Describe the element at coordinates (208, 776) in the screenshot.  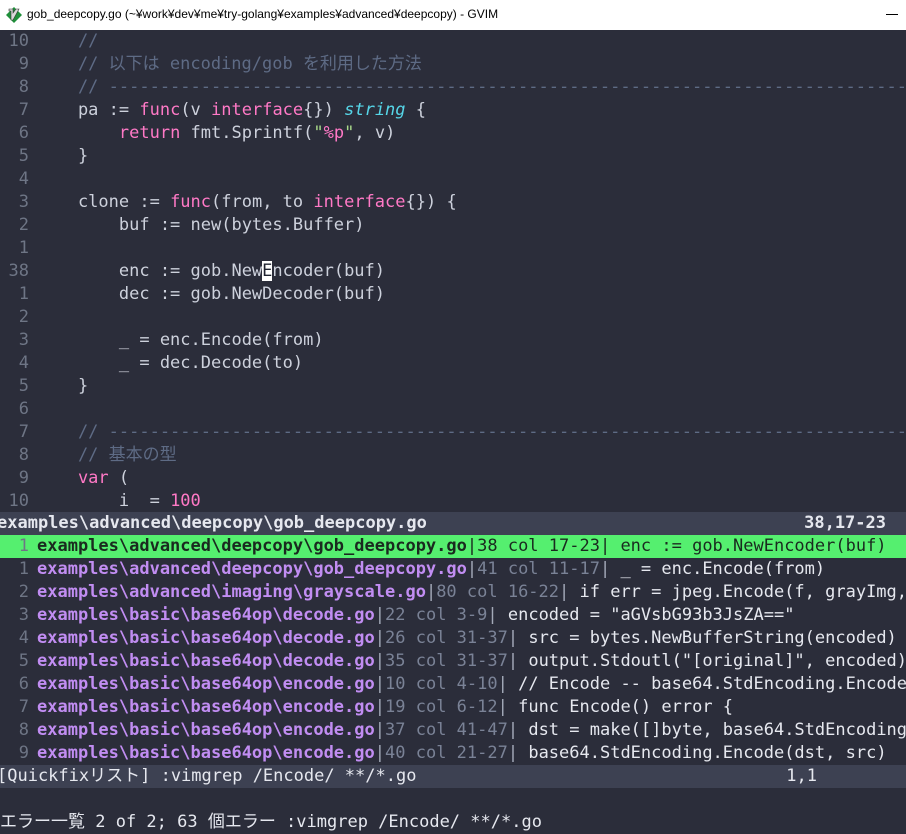
I see `quickfix-title: [Quickfixリスト] :vimgrep /Encode/ **/*.go` at that location.